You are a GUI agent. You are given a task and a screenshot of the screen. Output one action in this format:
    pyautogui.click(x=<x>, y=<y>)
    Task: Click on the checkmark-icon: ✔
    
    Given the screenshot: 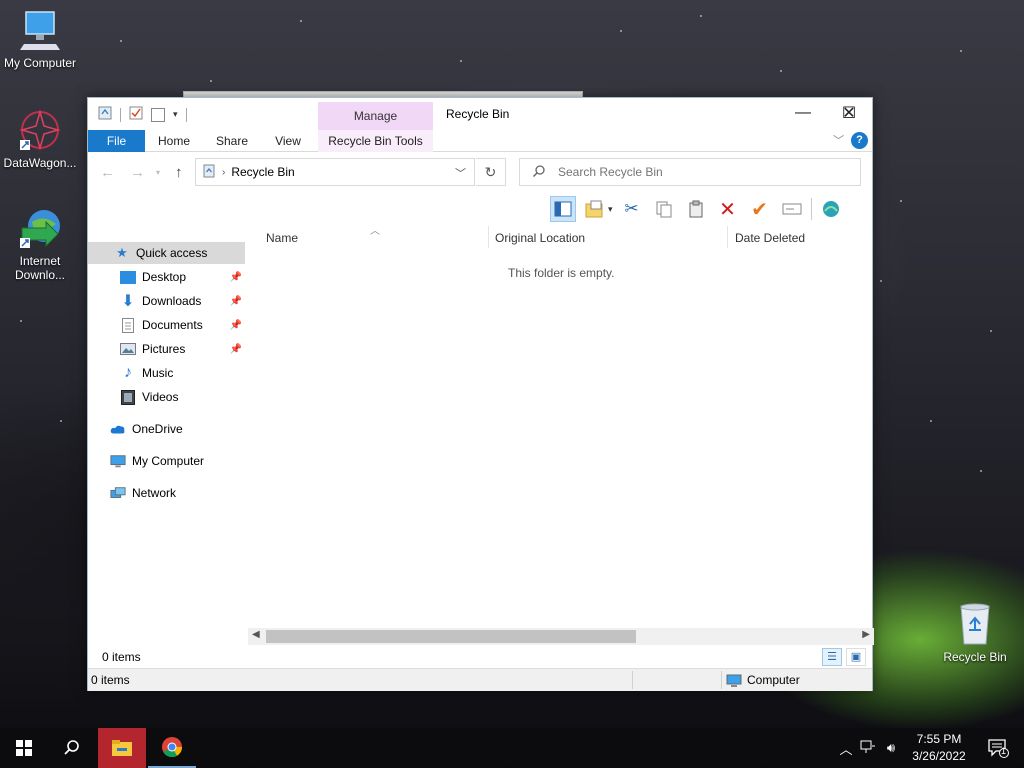 What is the action you would take?
    pyautogui.click(x=759, y=209)
    